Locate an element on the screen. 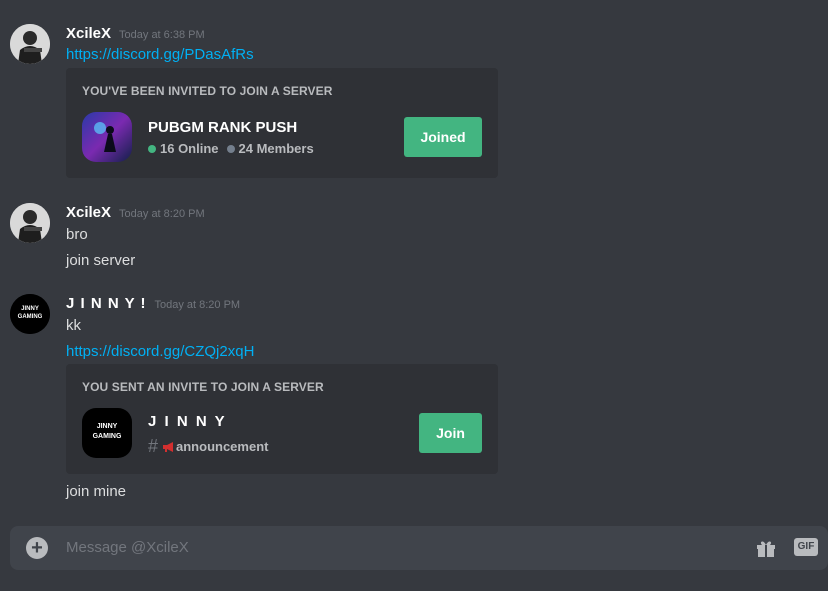 This screenshot has width=828, height=591. invite-link: https://discord.gg/PDasAfRs is located at coordinates (160, 54).